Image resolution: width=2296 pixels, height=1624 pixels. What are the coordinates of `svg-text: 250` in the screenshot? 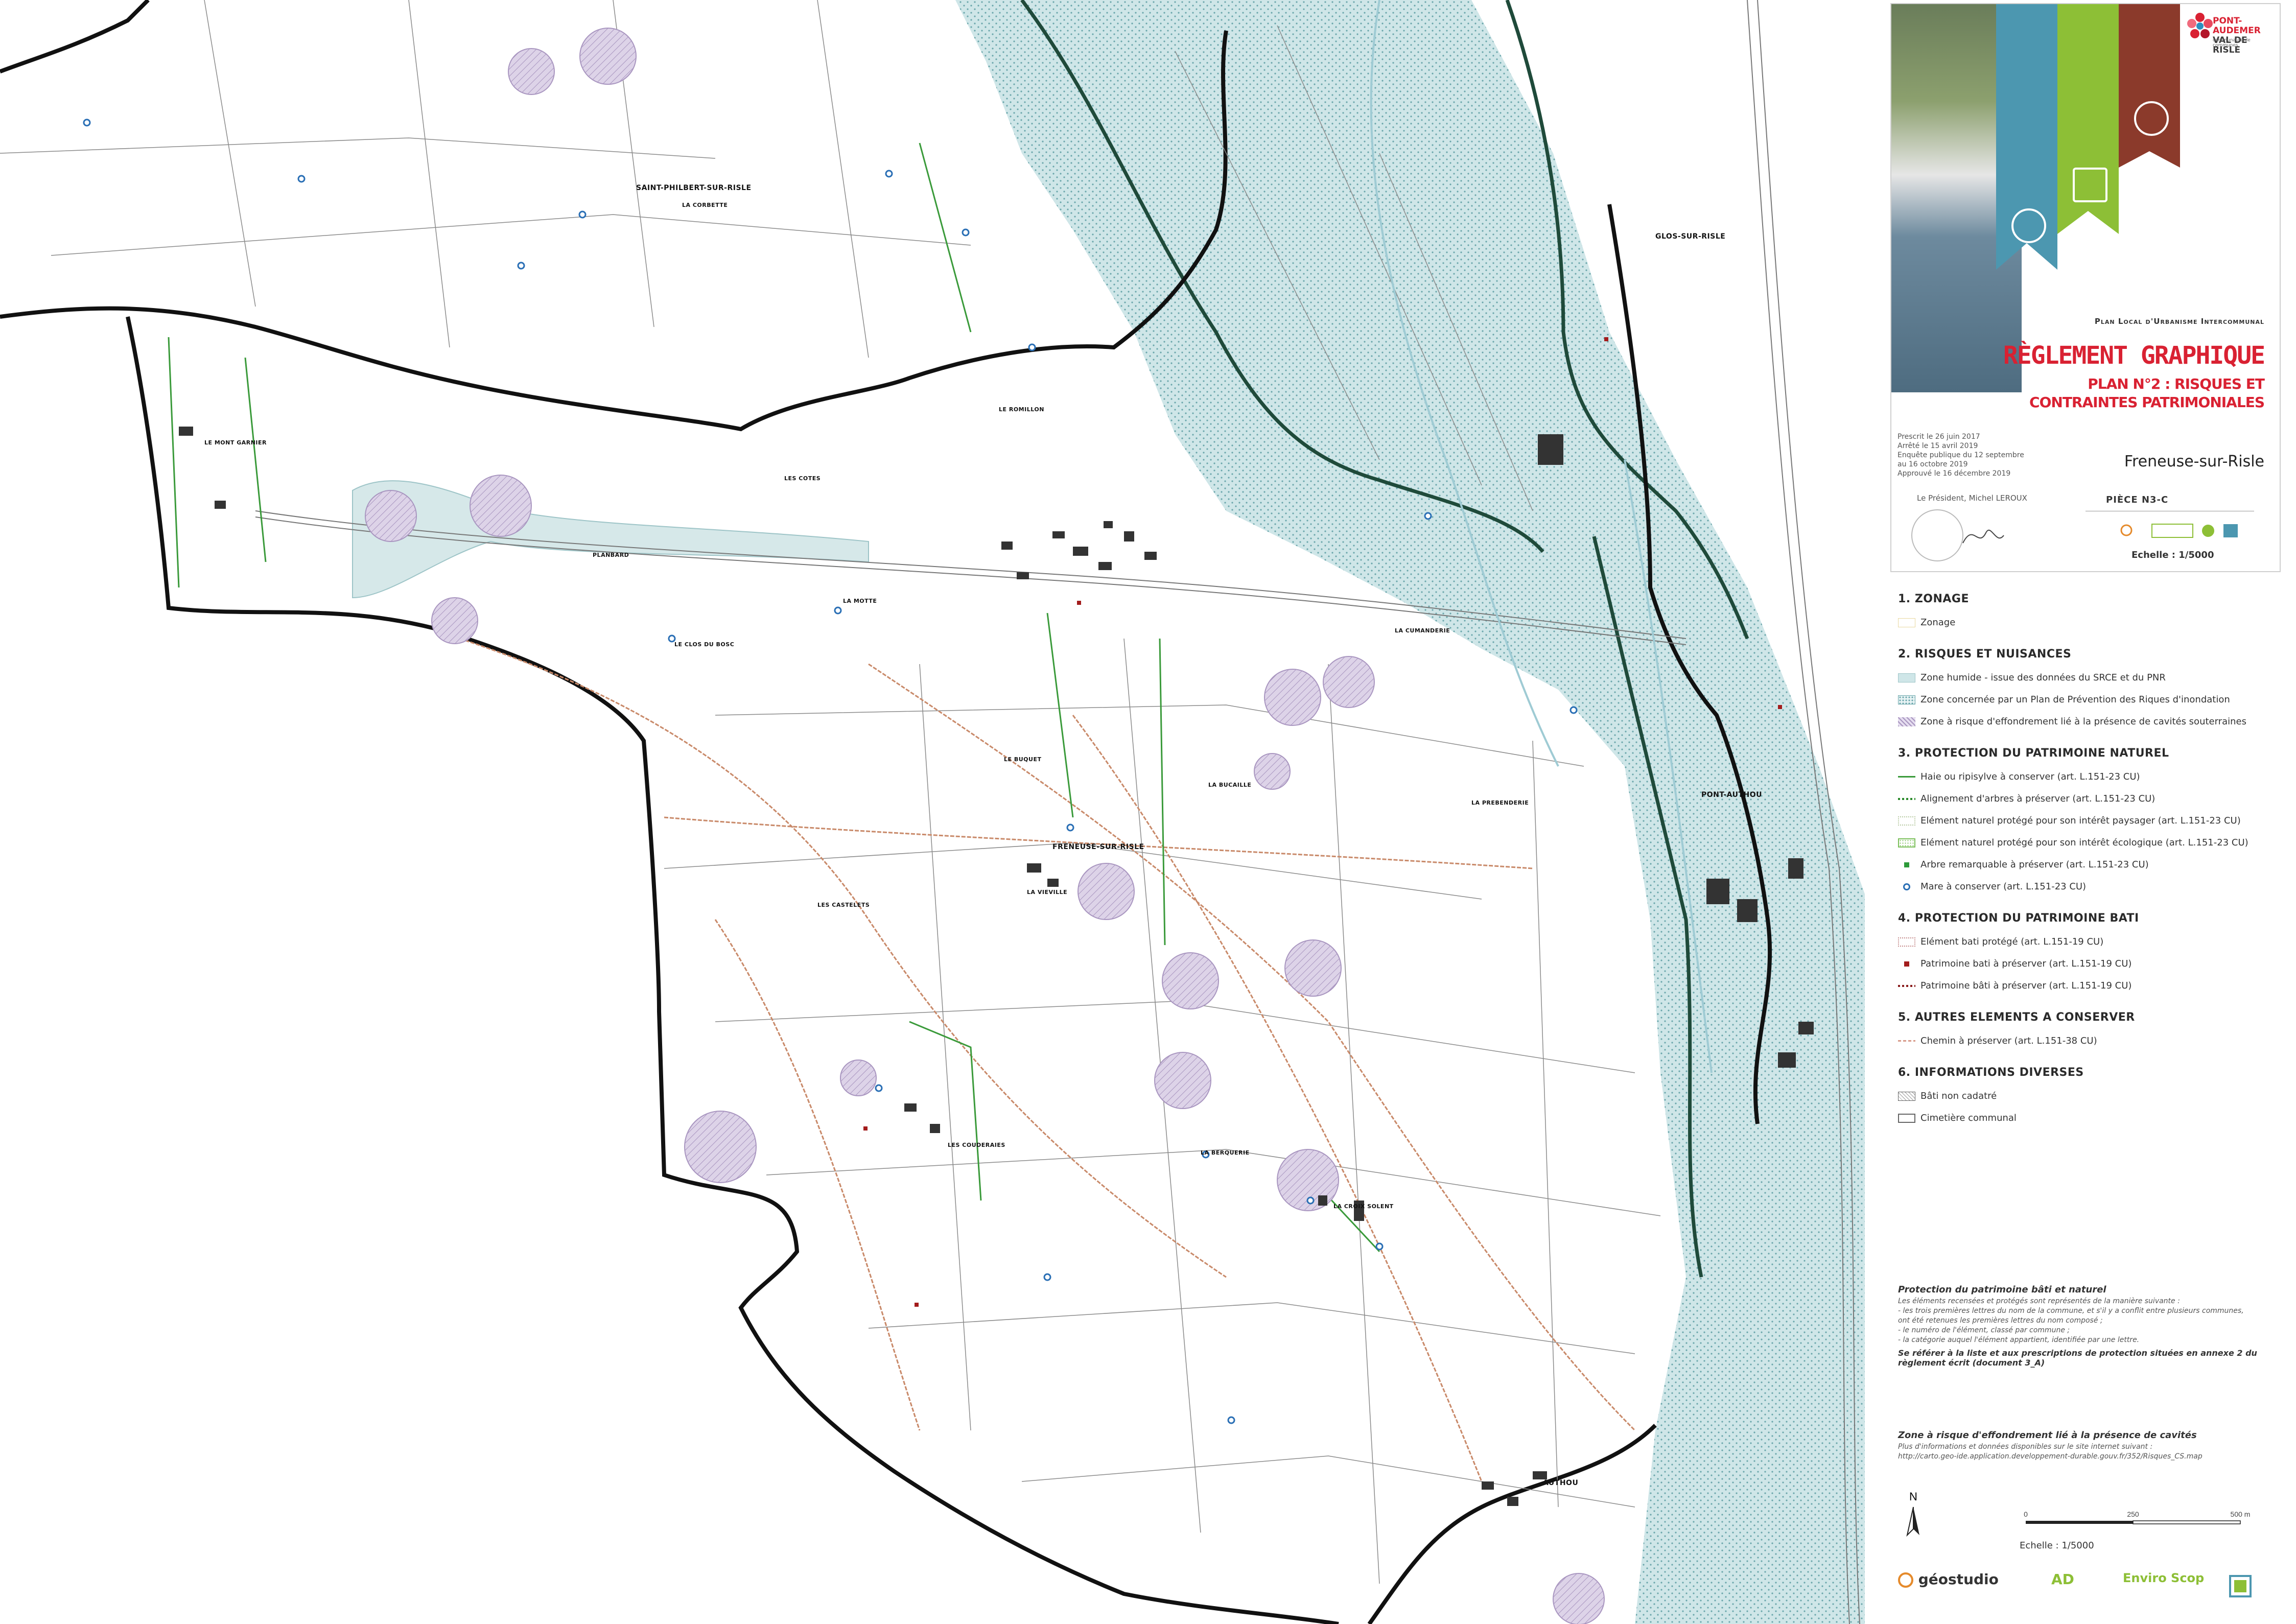 It's located at (2133, 1514).